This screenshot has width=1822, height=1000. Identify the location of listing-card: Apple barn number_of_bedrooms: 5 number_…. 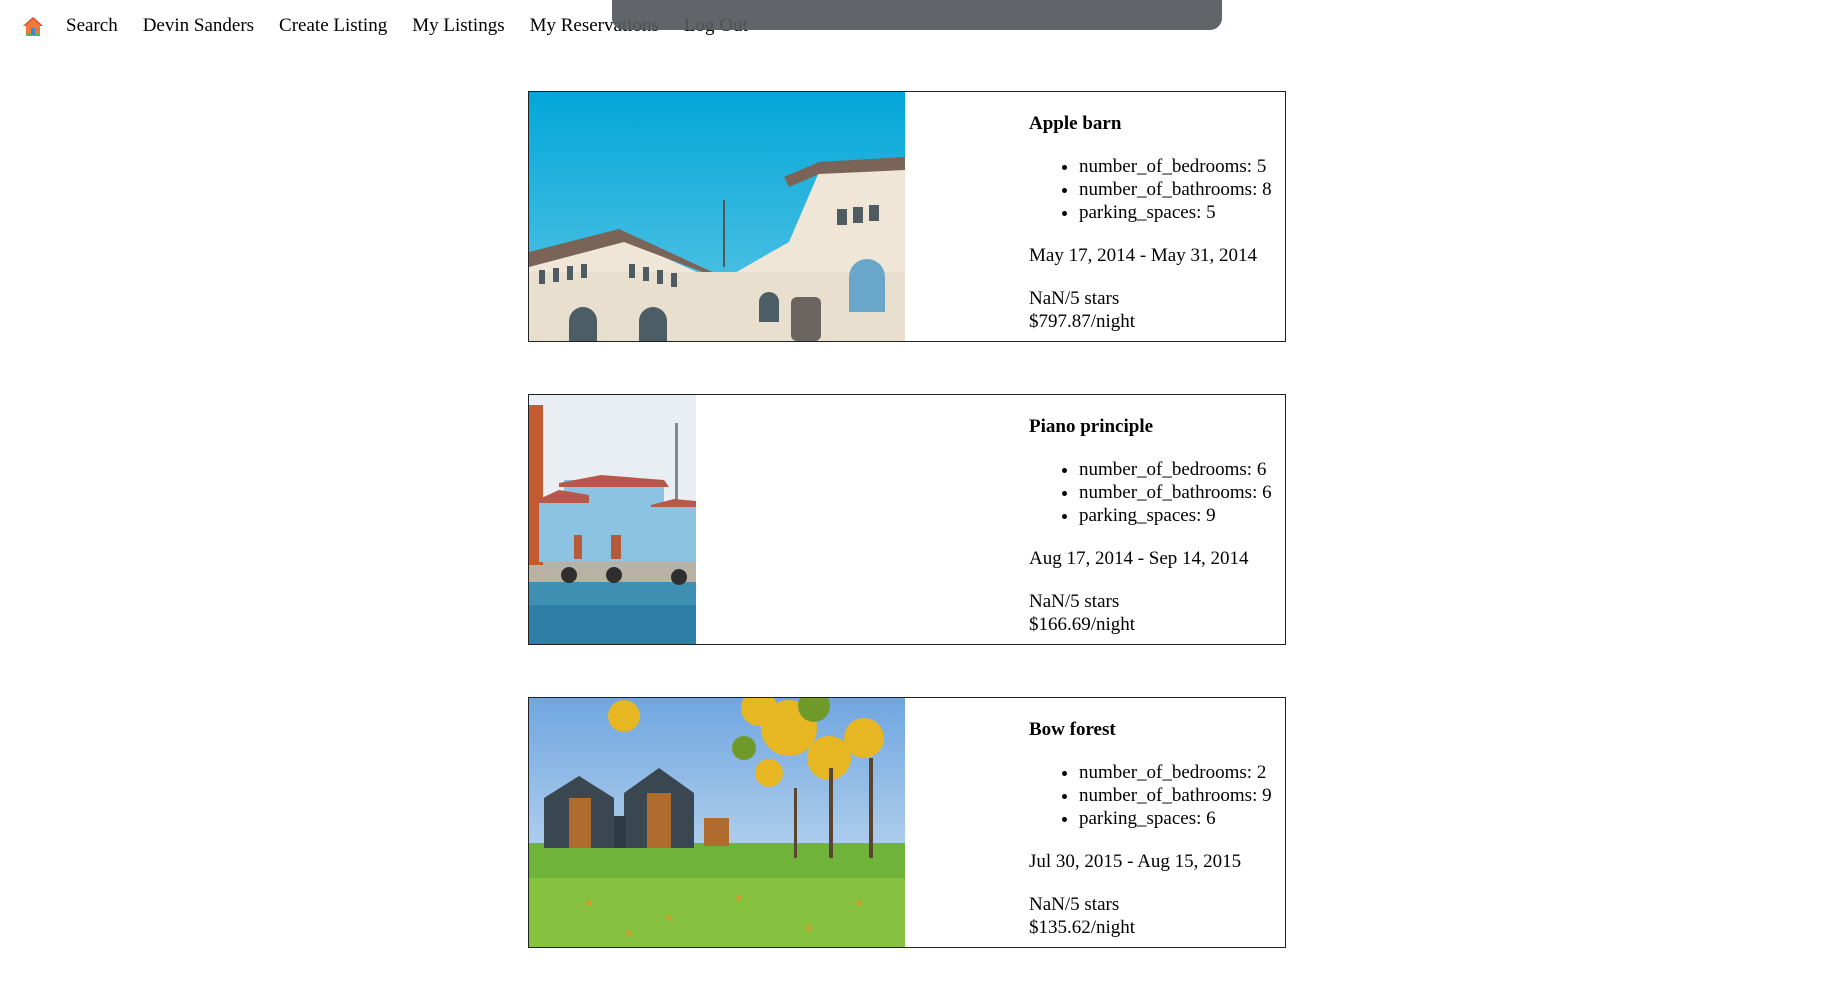
(907, 216).